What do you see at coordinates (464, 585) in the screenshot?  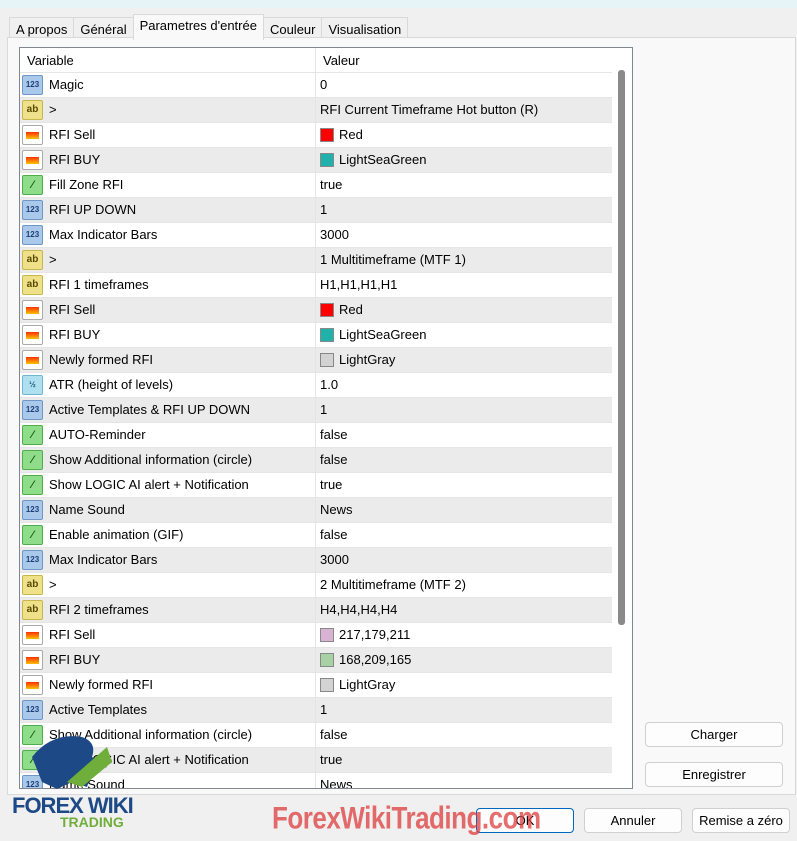 I see `value-cell: 2 Multitimeframe (MTF 2)` at bounding box center [464, 585].